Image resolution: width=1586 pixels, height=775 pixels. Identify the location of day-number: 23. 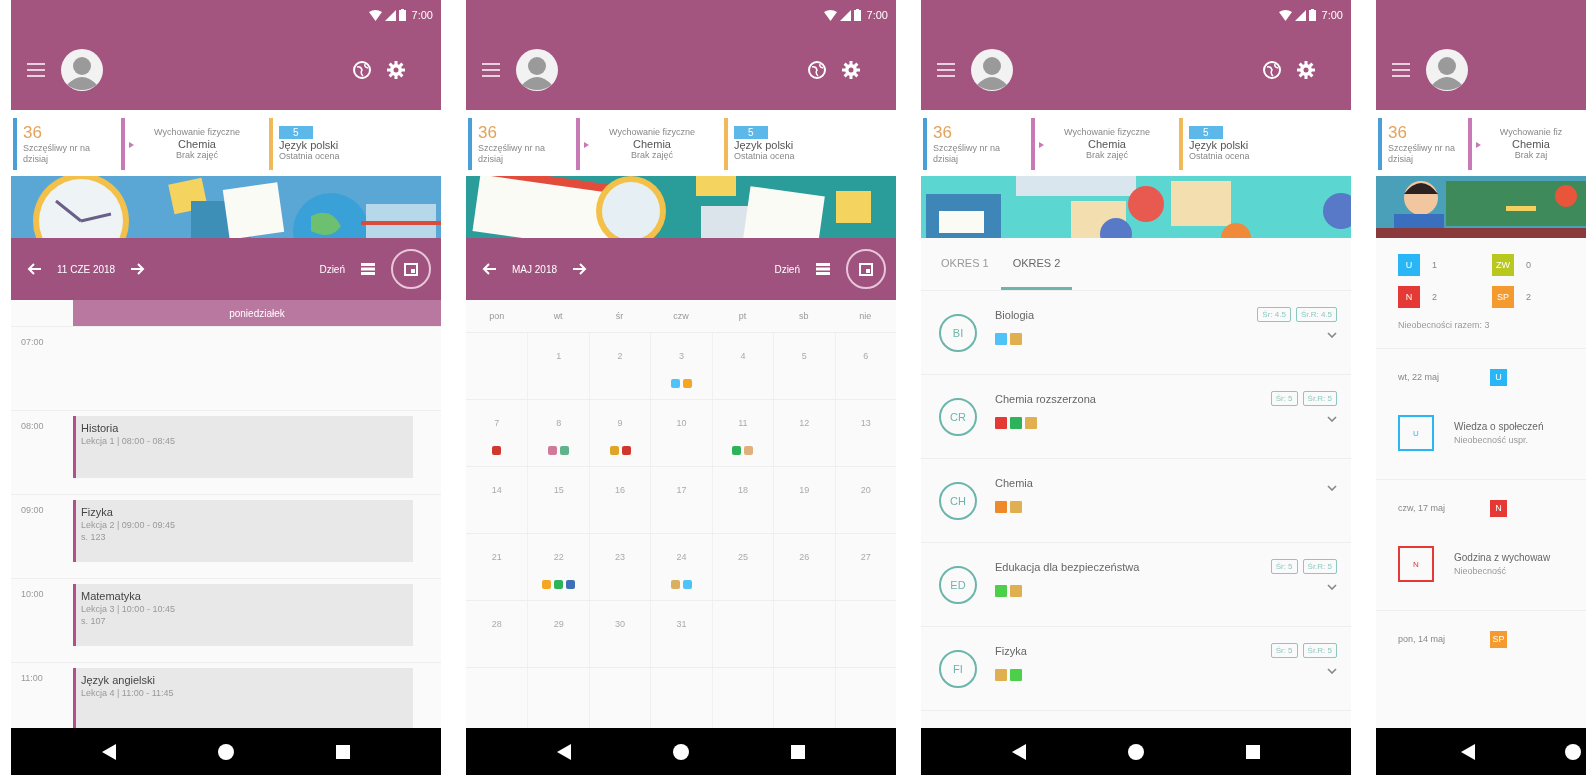
(620, 557).